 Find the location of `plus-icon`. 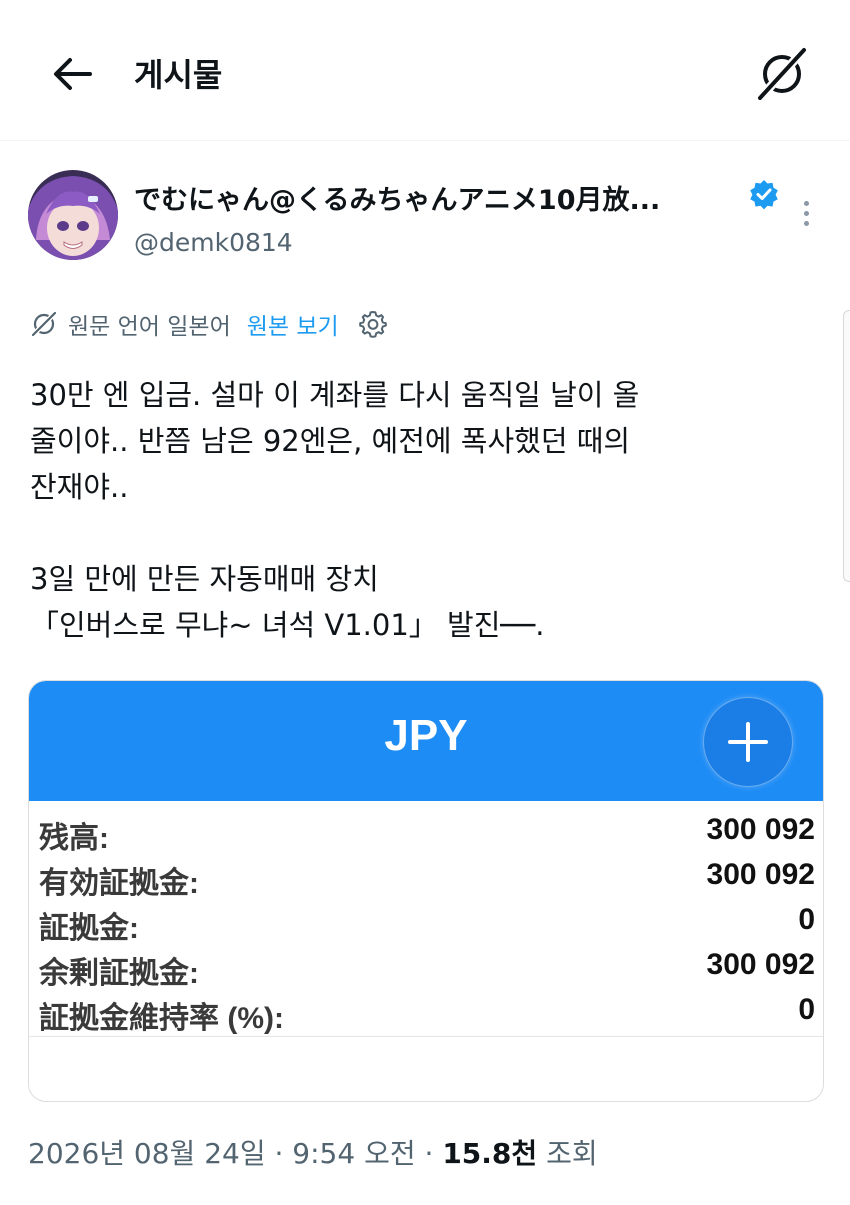

plus-icon is located at coordinates (748, 742).